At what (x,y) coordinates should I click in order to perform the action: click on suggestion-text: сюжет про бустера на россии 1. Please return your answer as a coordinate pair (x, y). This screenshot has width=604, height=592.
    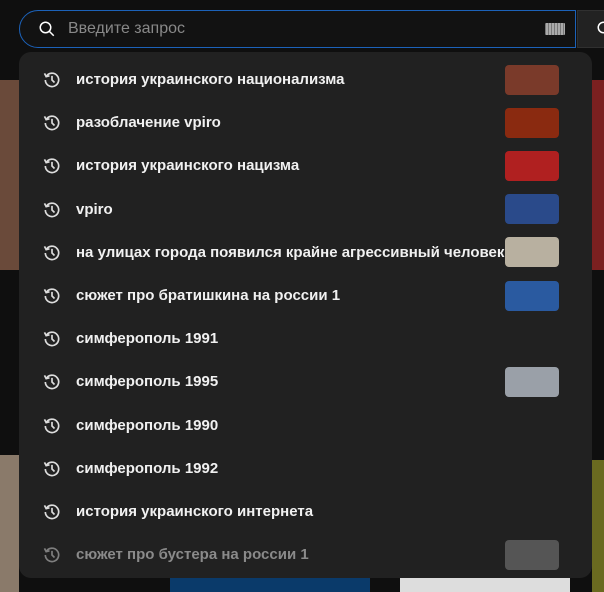
    Looking at the image, I should click on (192, 555).